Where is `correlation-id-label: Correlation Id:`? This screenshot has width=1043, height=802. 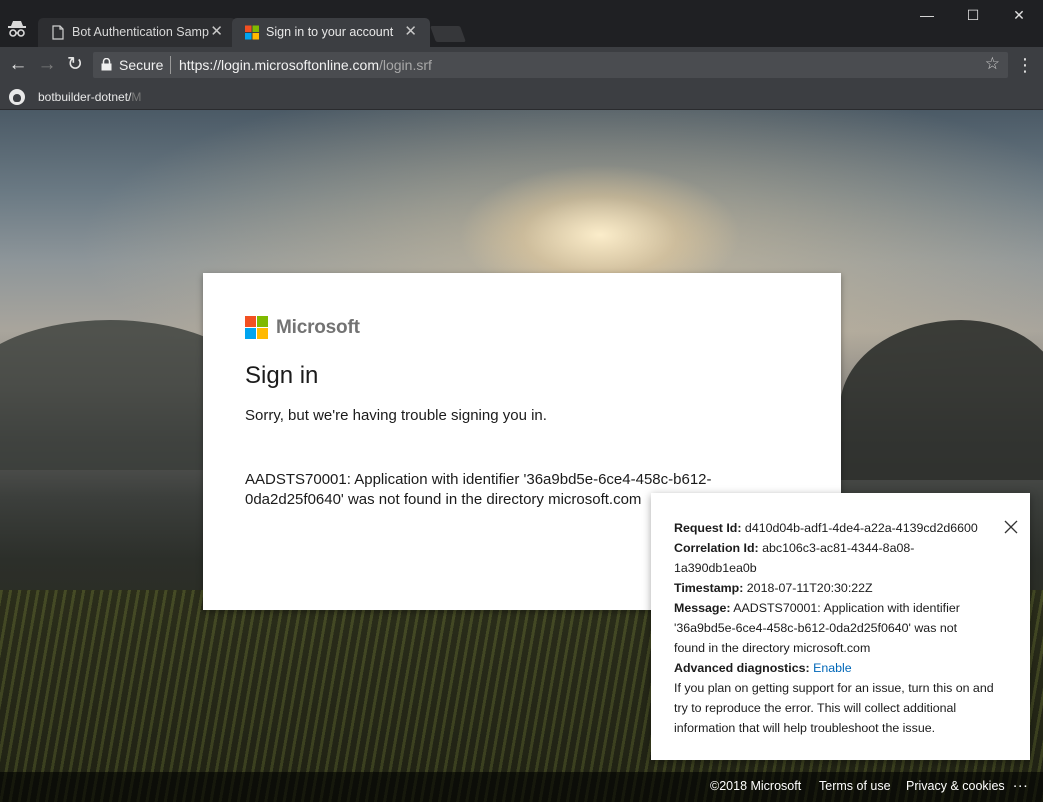
correlation-id-label: Correlation Id: is located at coordinates (716, 548).